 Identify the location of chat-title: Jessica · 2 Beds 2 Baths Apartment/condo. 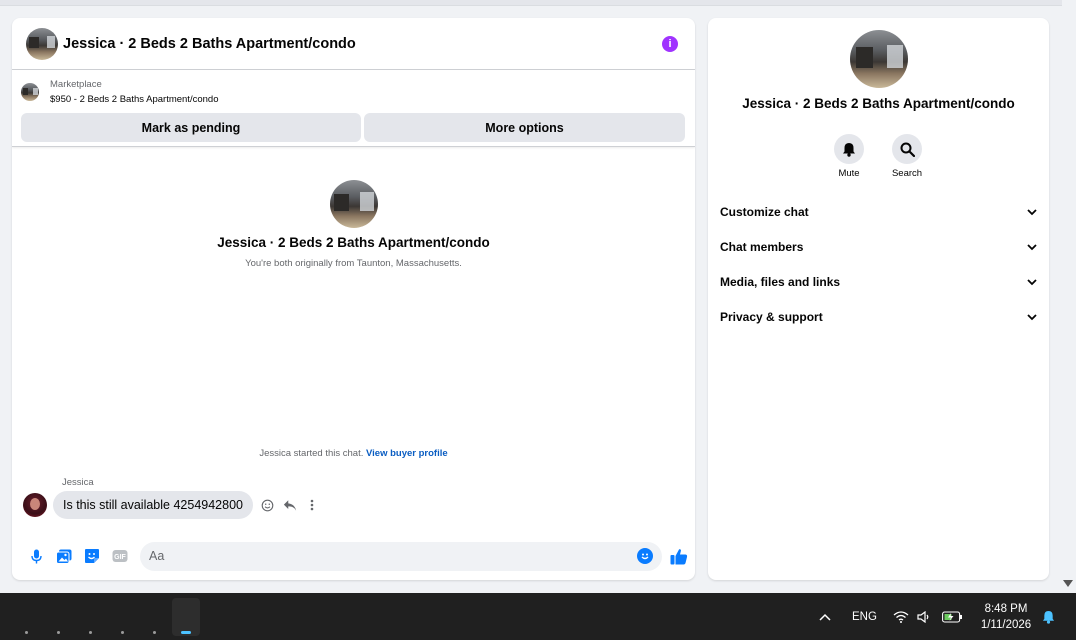
(362, 44).